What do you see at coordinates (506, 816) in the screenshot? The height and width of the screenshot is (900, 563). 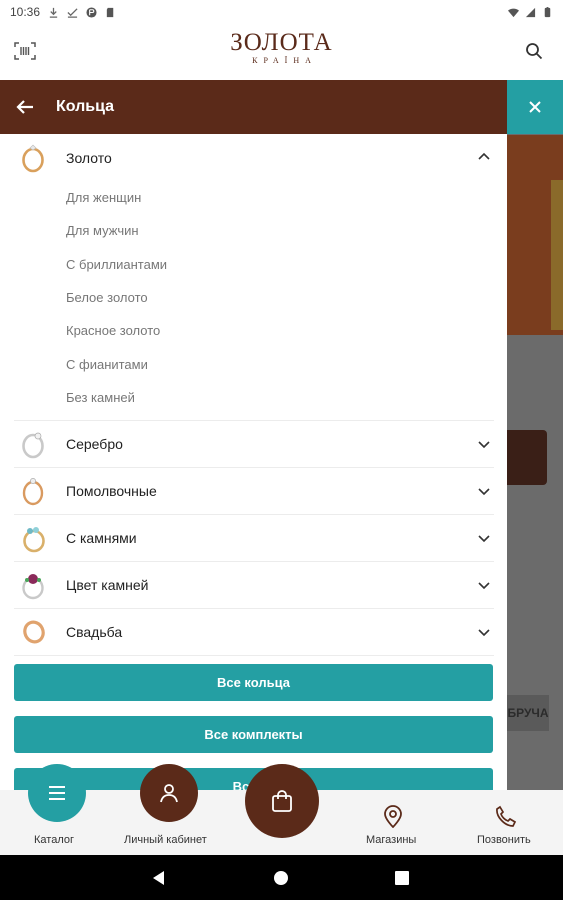 I see `phone-icon` at bounding box center [506, 816].